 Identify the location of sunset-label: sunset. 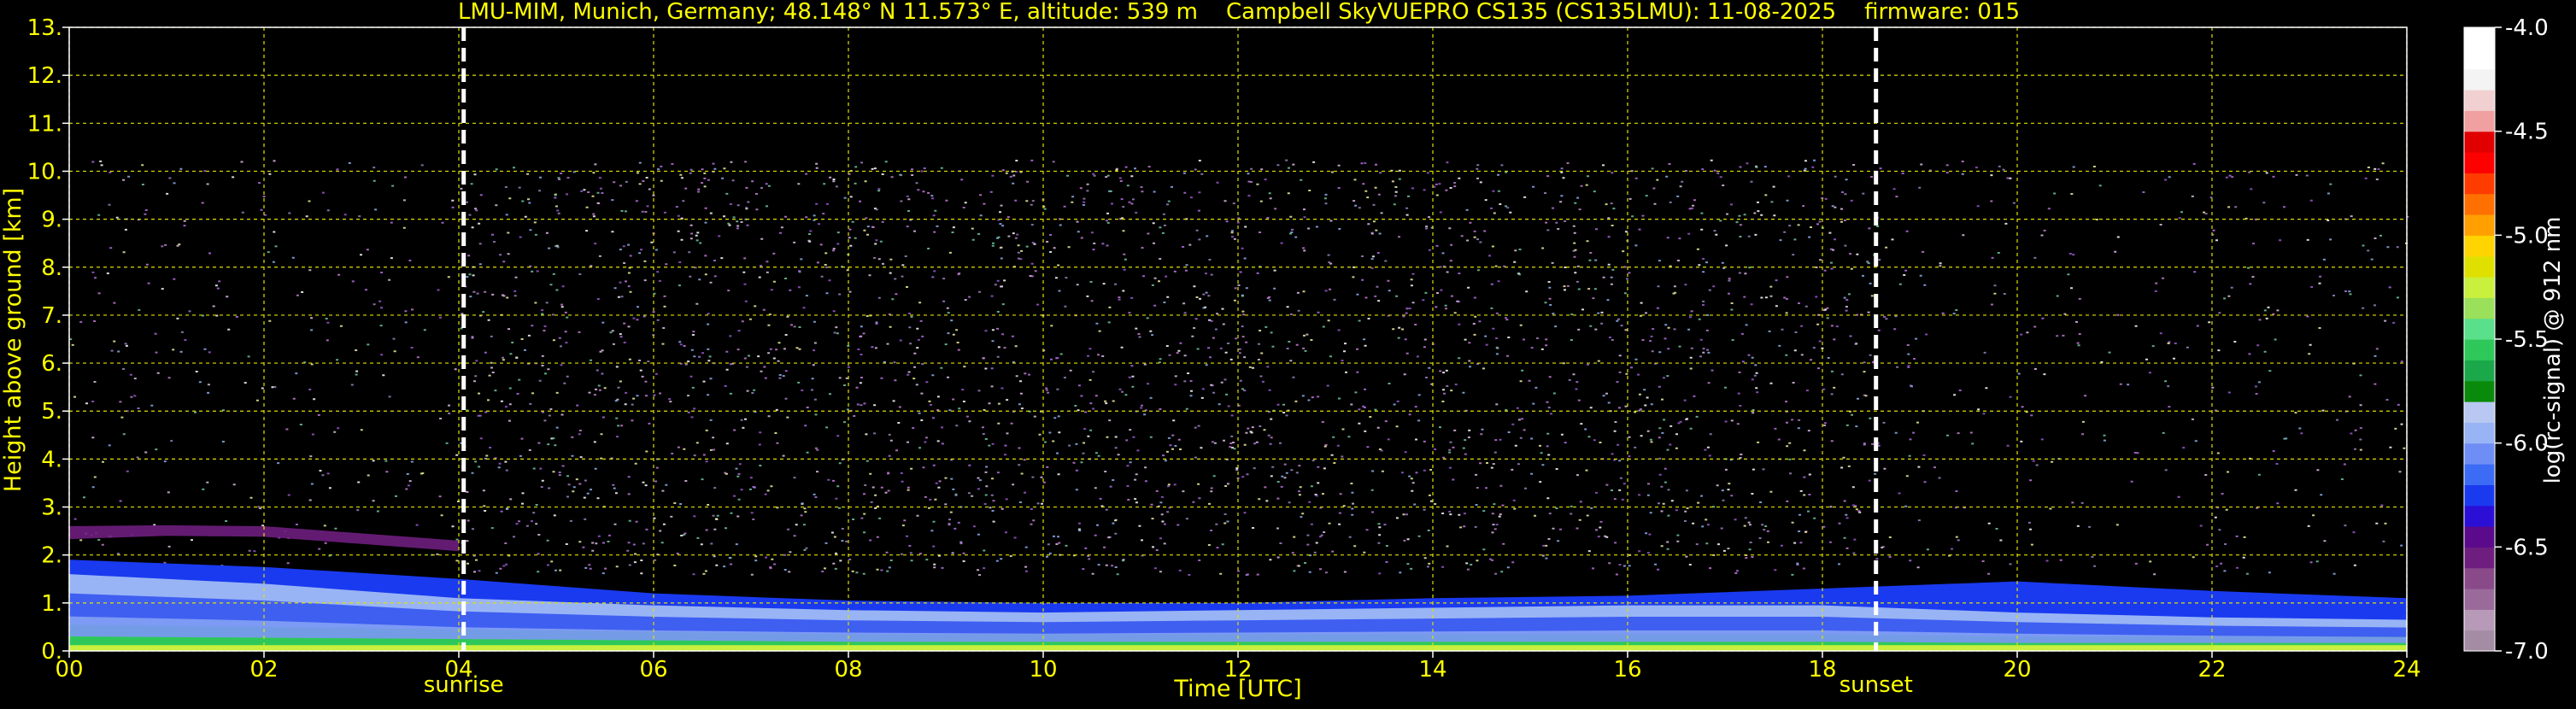
(1876, 685).